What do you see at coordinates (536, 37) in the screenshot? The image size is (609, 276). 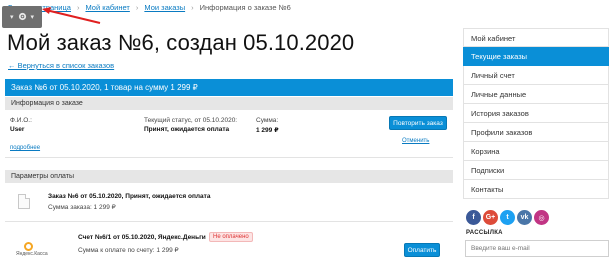 I see `sidebar-item: Мой кабинет` at bounding box center [536, 37].